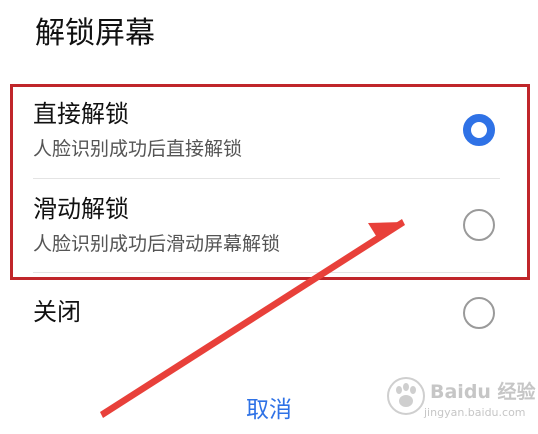 The width and height of the screenshot is (538, 434). Describe the element at coordinates (479, 313) in the screenshot. I see `radio-off` at that location.